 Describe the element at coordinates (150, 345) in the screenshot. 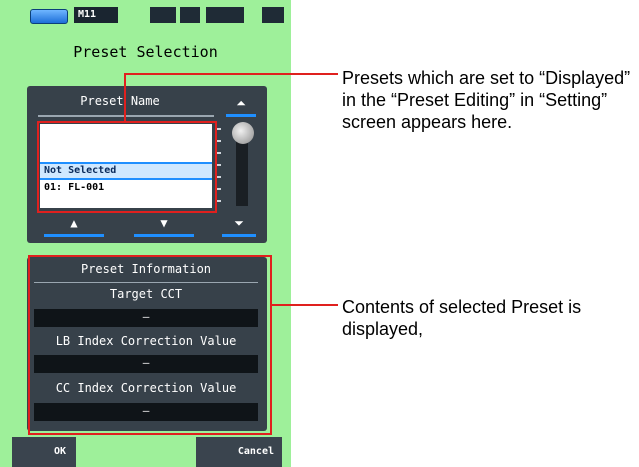

I see `info-highlight-box` at that location.